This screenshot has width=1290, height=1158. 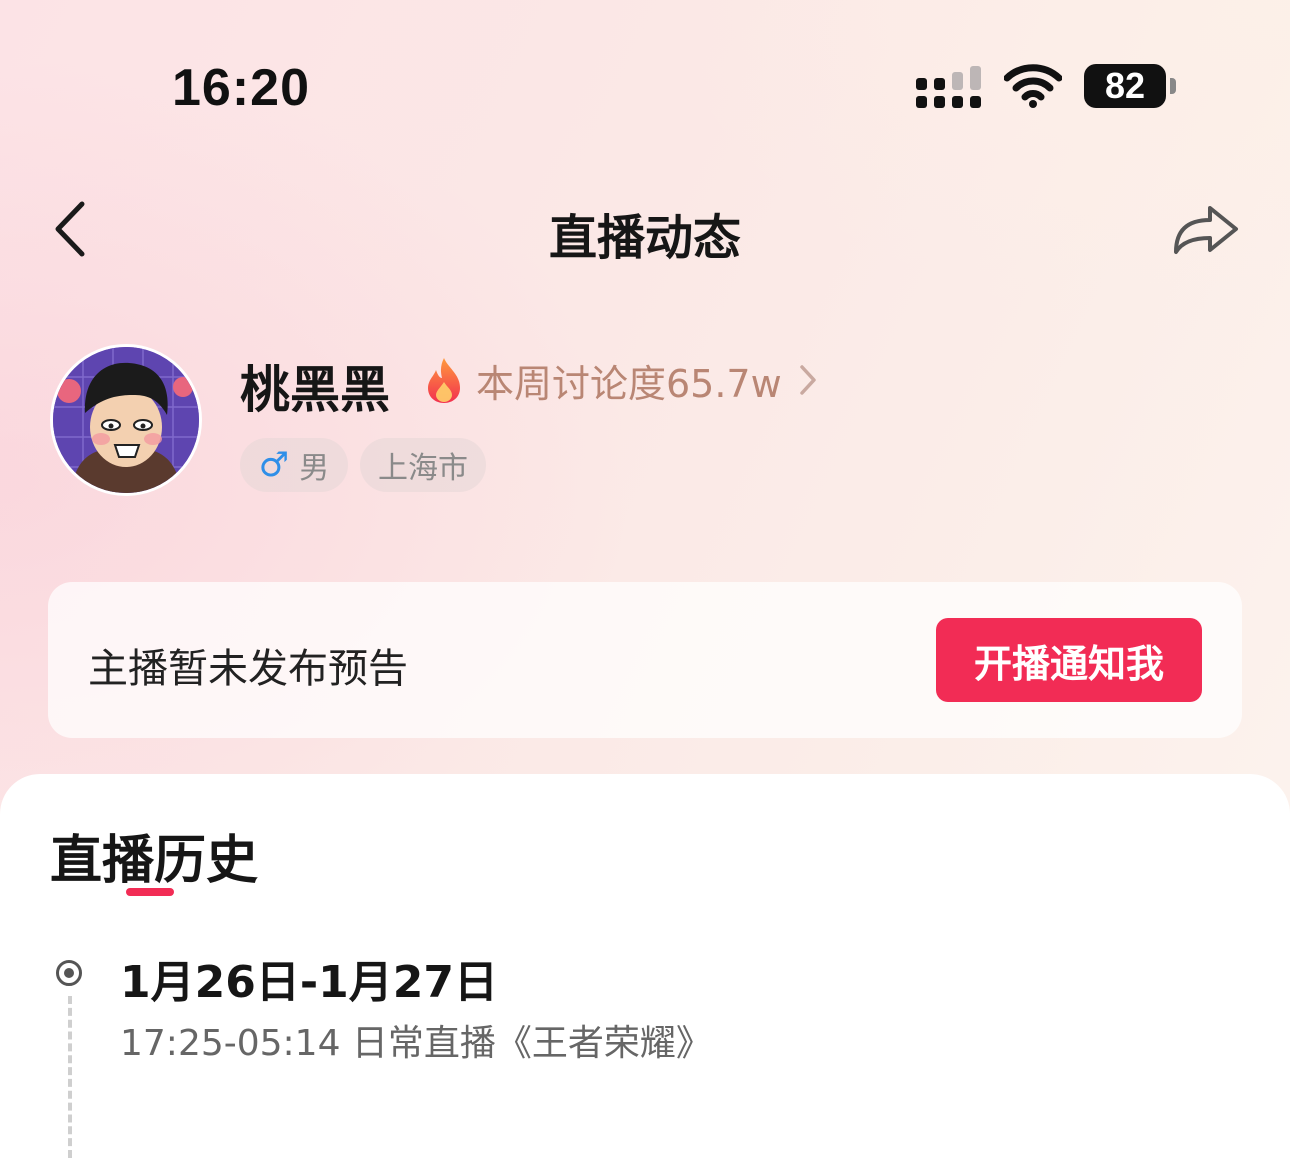 What do you see at coordinates (154, 861) in the screenshot?
I see `history-title: 直播历史` at bounding box center [154, 861].